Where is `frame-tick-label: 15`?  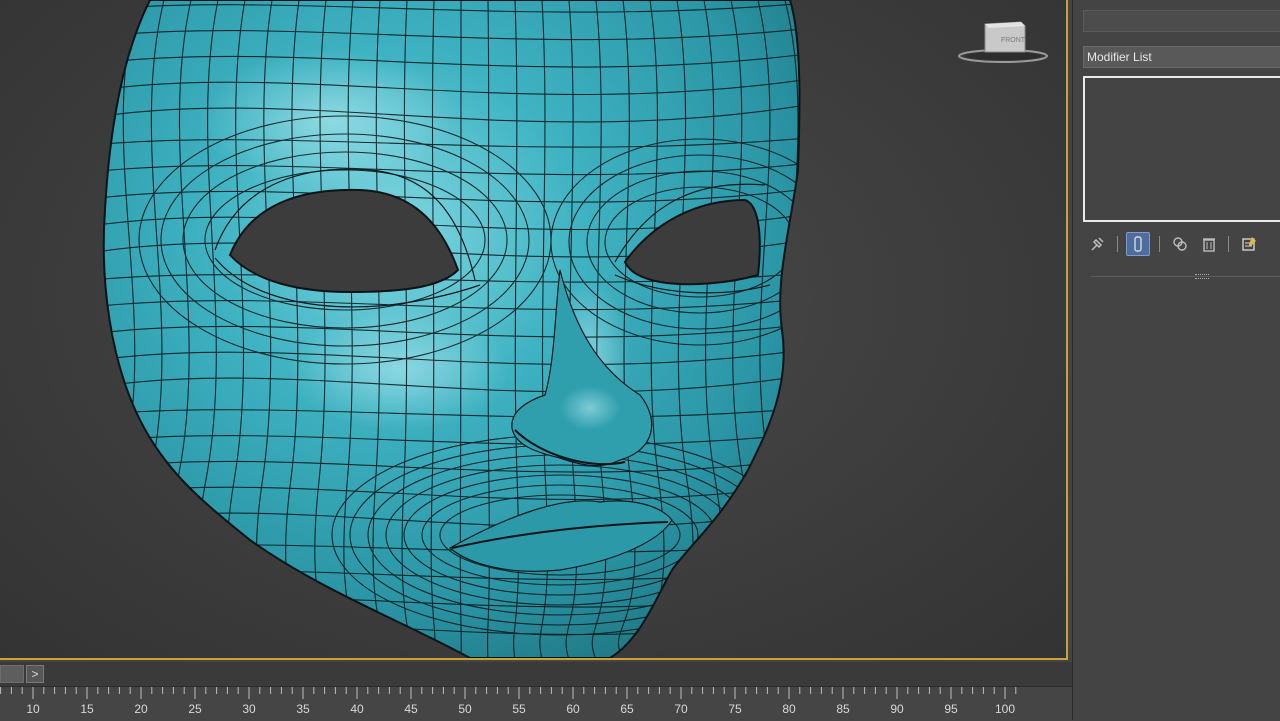
frame-tick-label: 15 is located at coordinates (87, 709).